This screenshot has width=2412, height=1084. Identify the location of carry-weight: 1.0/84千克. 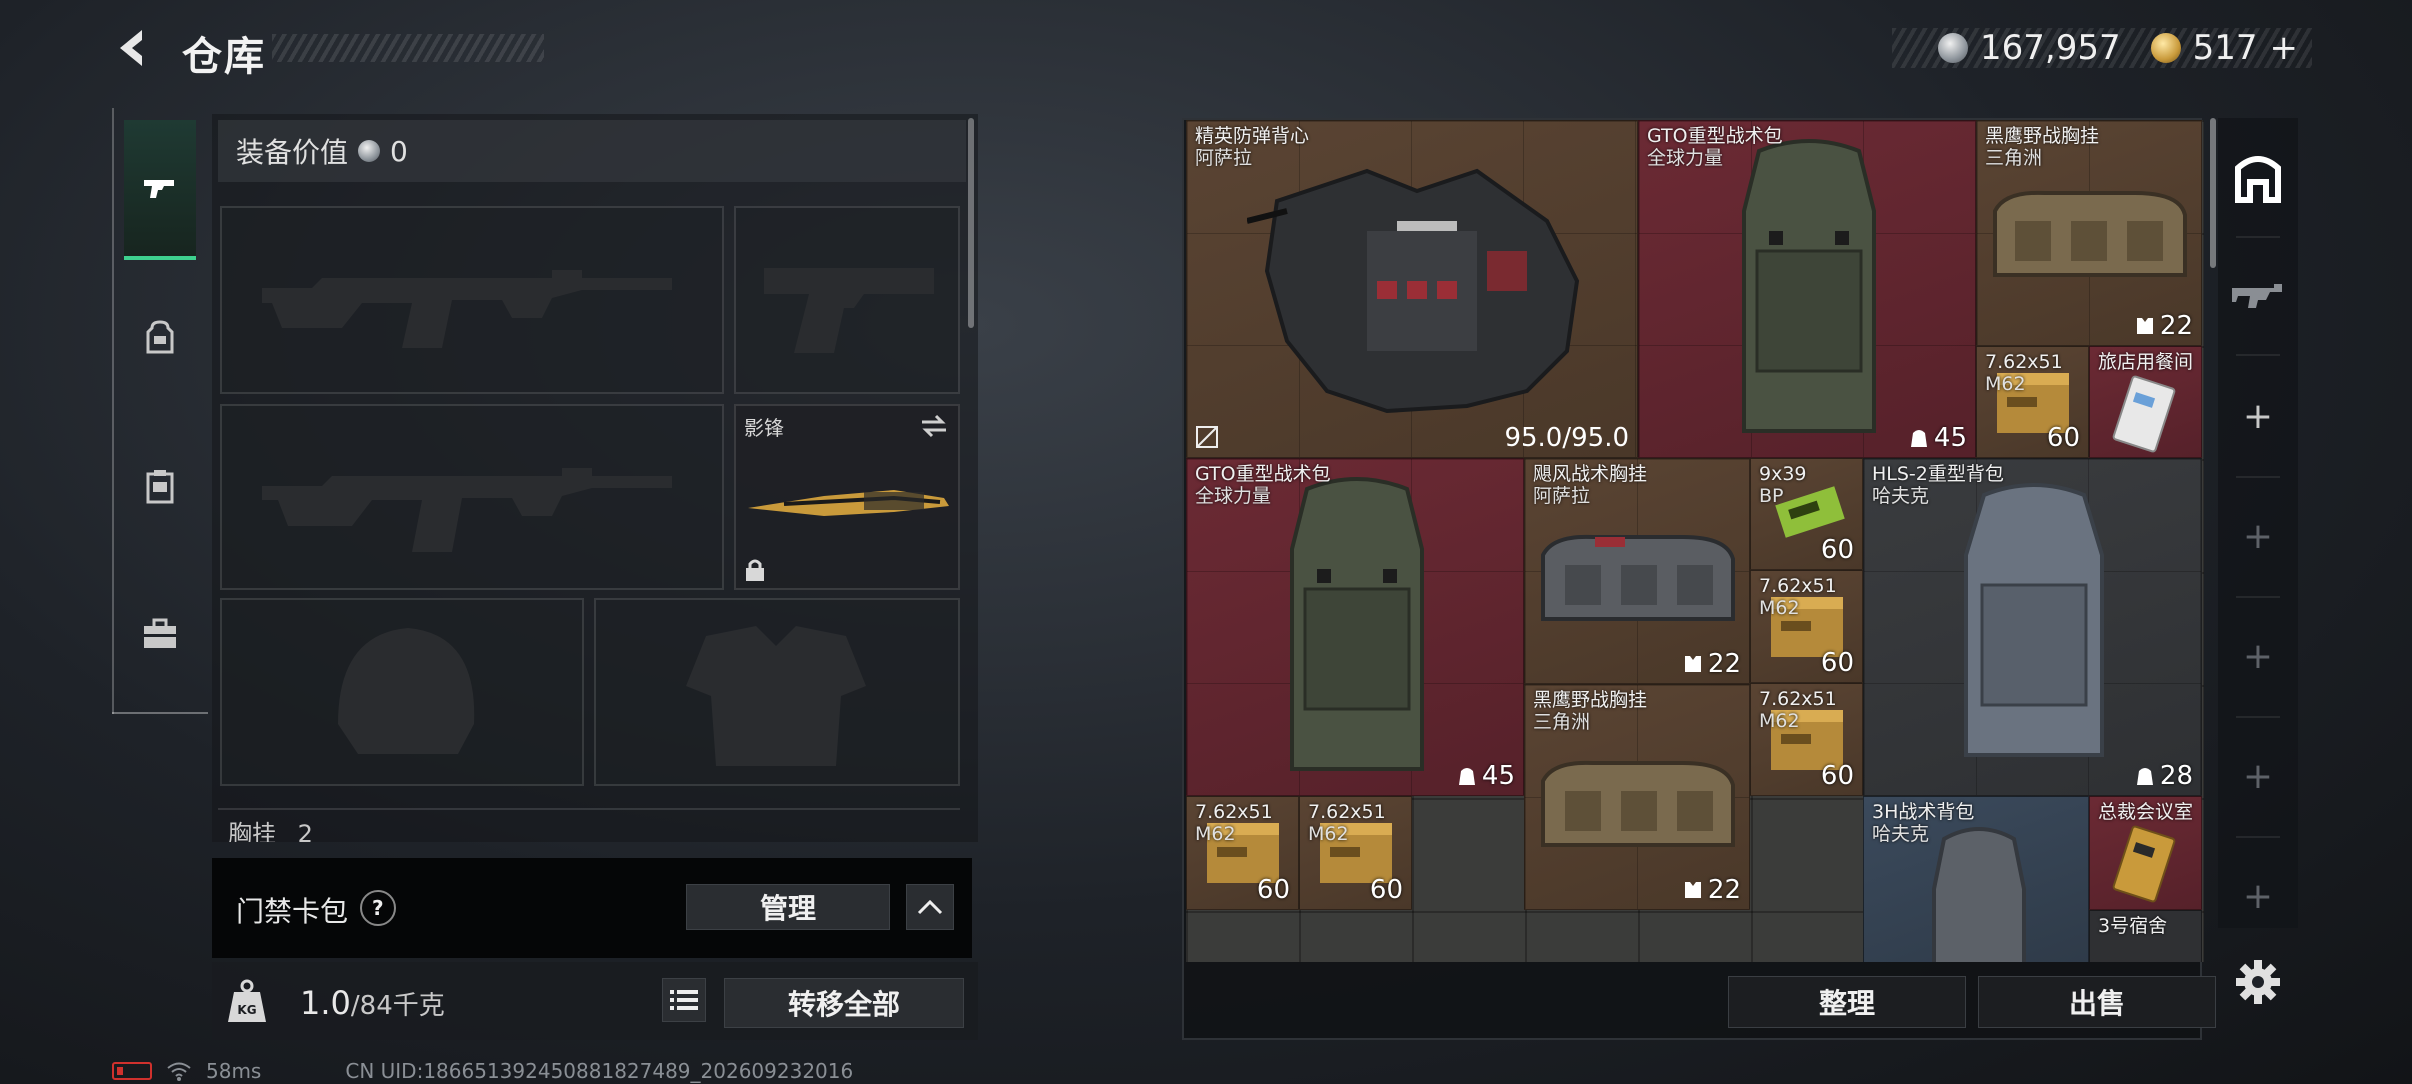
(372, 1003).